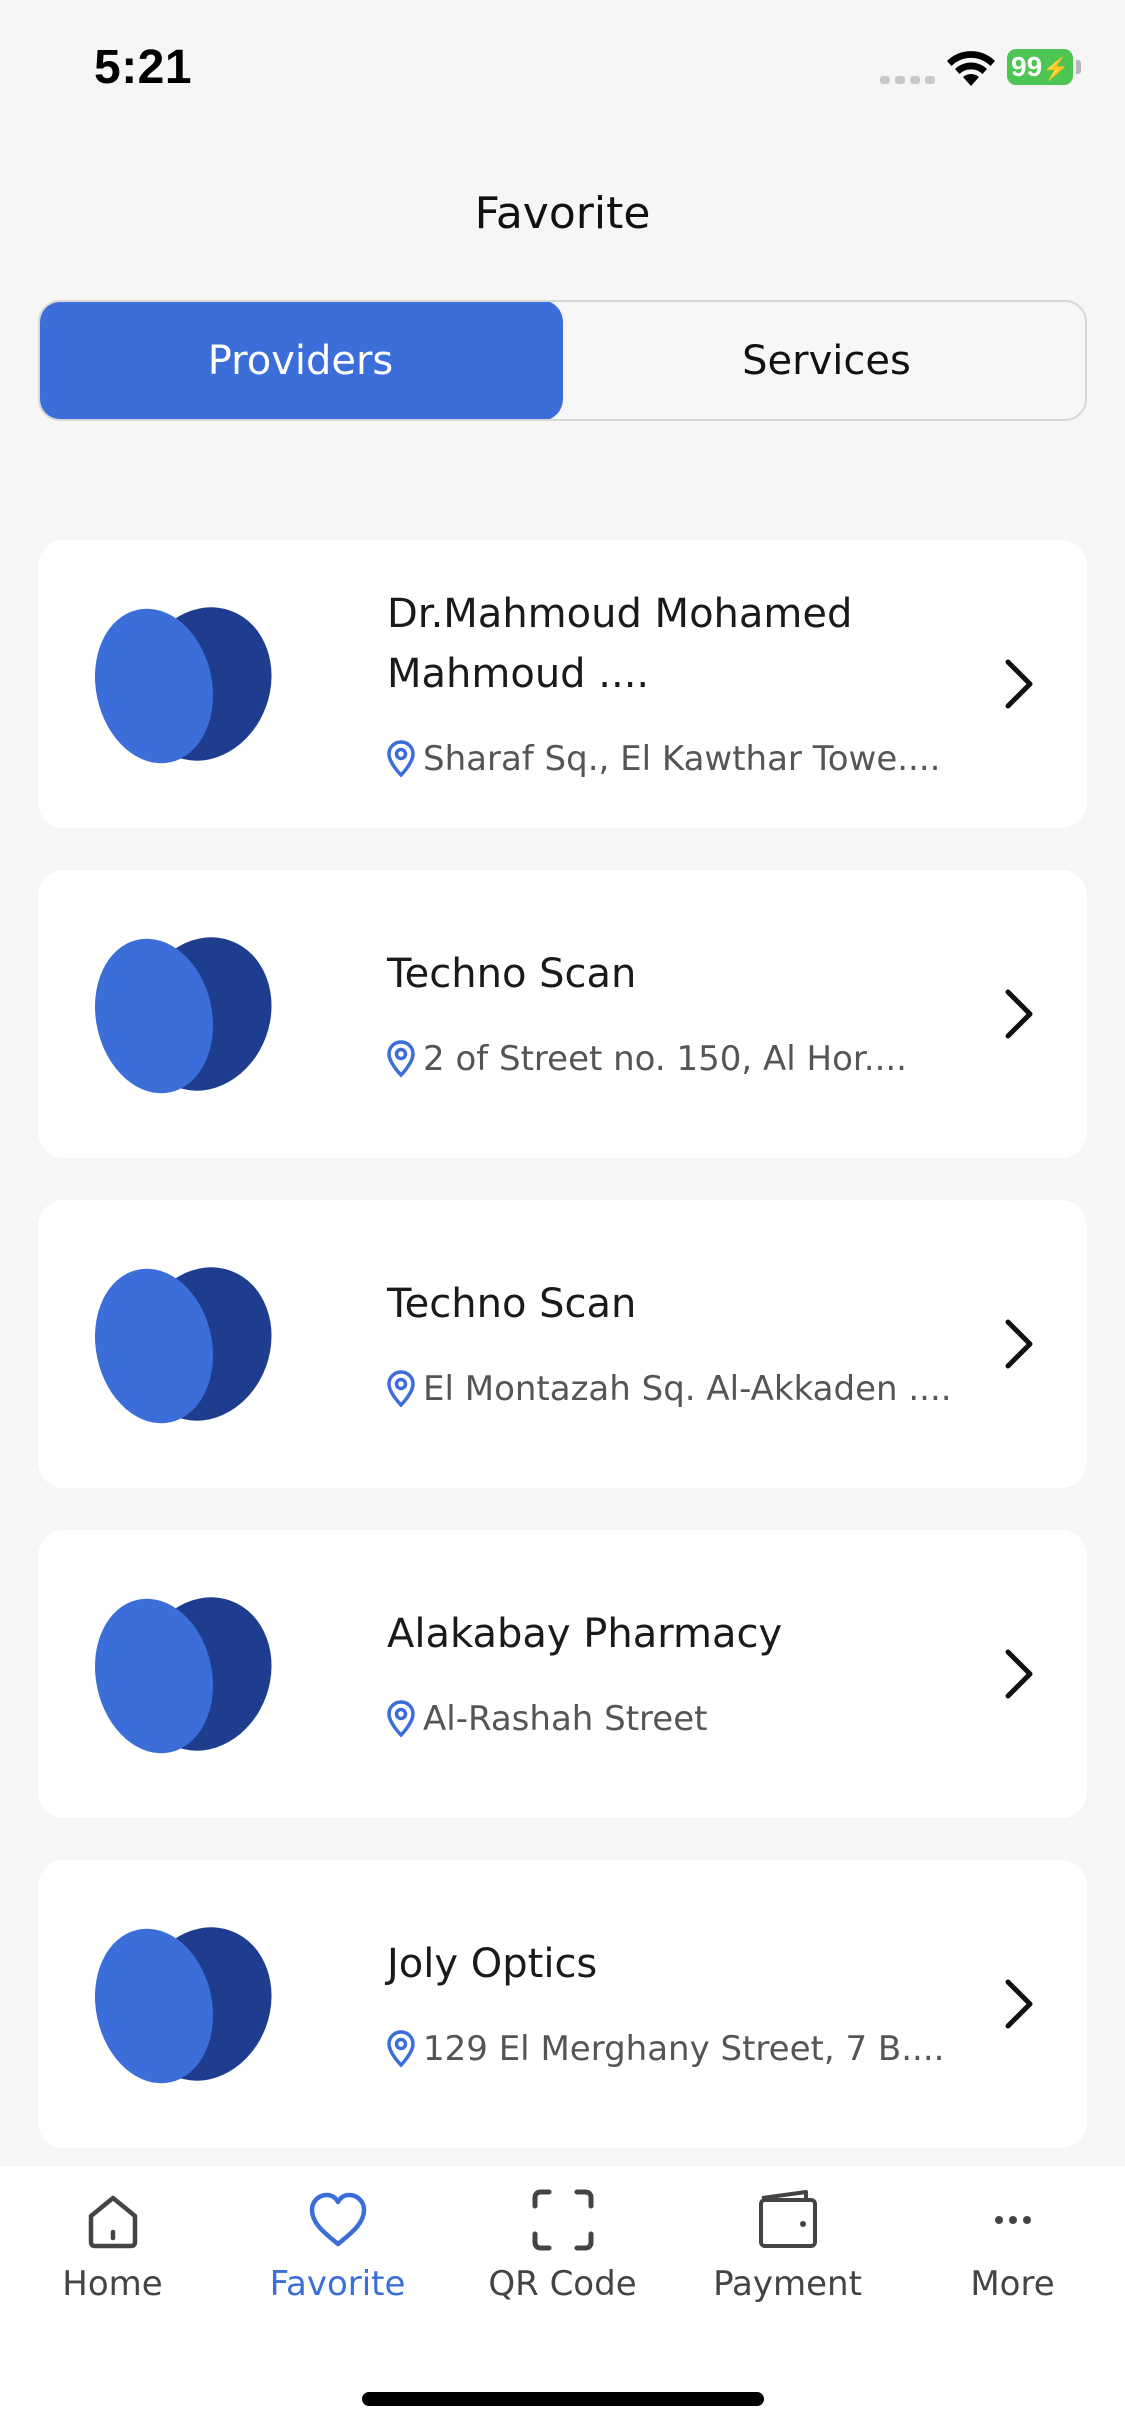 Image resolution: width=1125 pixels, height=2436 pixels. What do you see at coordinates (563, 2399) in the screenshot?
I see `home-indicator` at bounding box center [563, 2399].